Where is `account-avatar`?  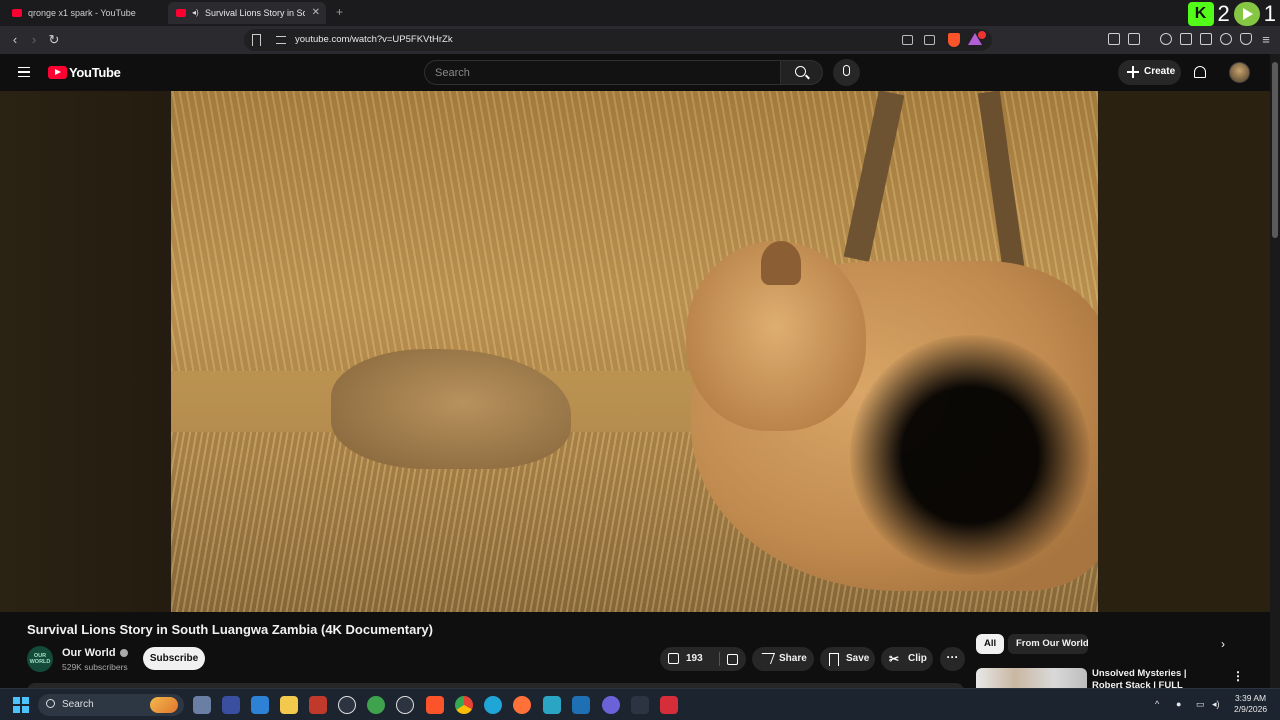 account-avatar is located at coordinates (1239, 72).